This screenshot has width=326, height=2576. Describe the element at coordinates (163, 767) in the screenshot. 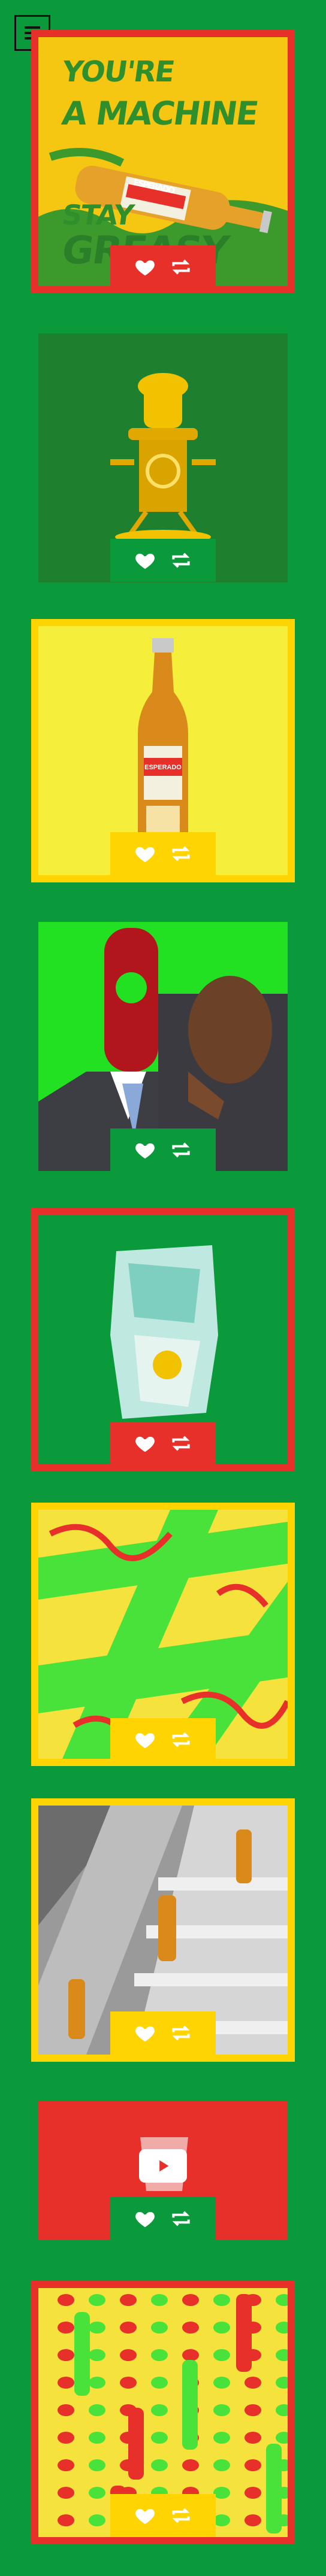

I see `bottle-label-text: ESPERADO` at that location.